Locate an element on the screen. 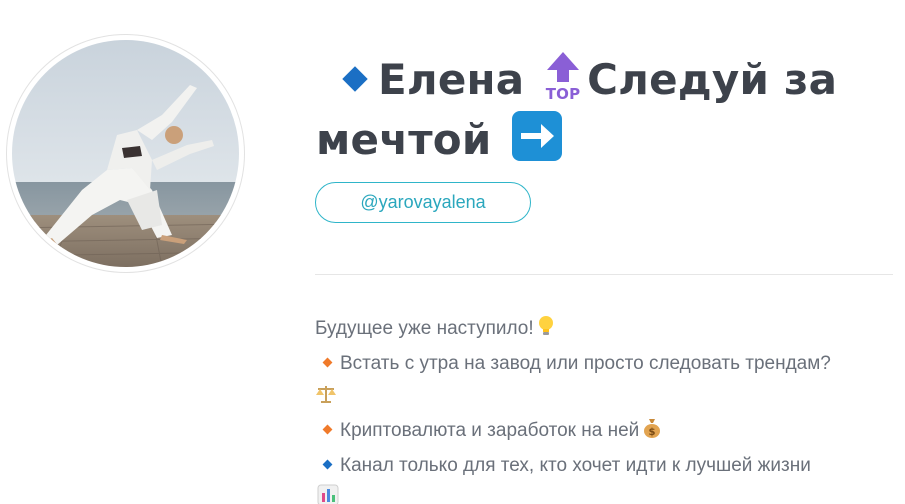 The width and height of the screenshot is (905, 504). avatar-photo is located at coordinates (125, 153).